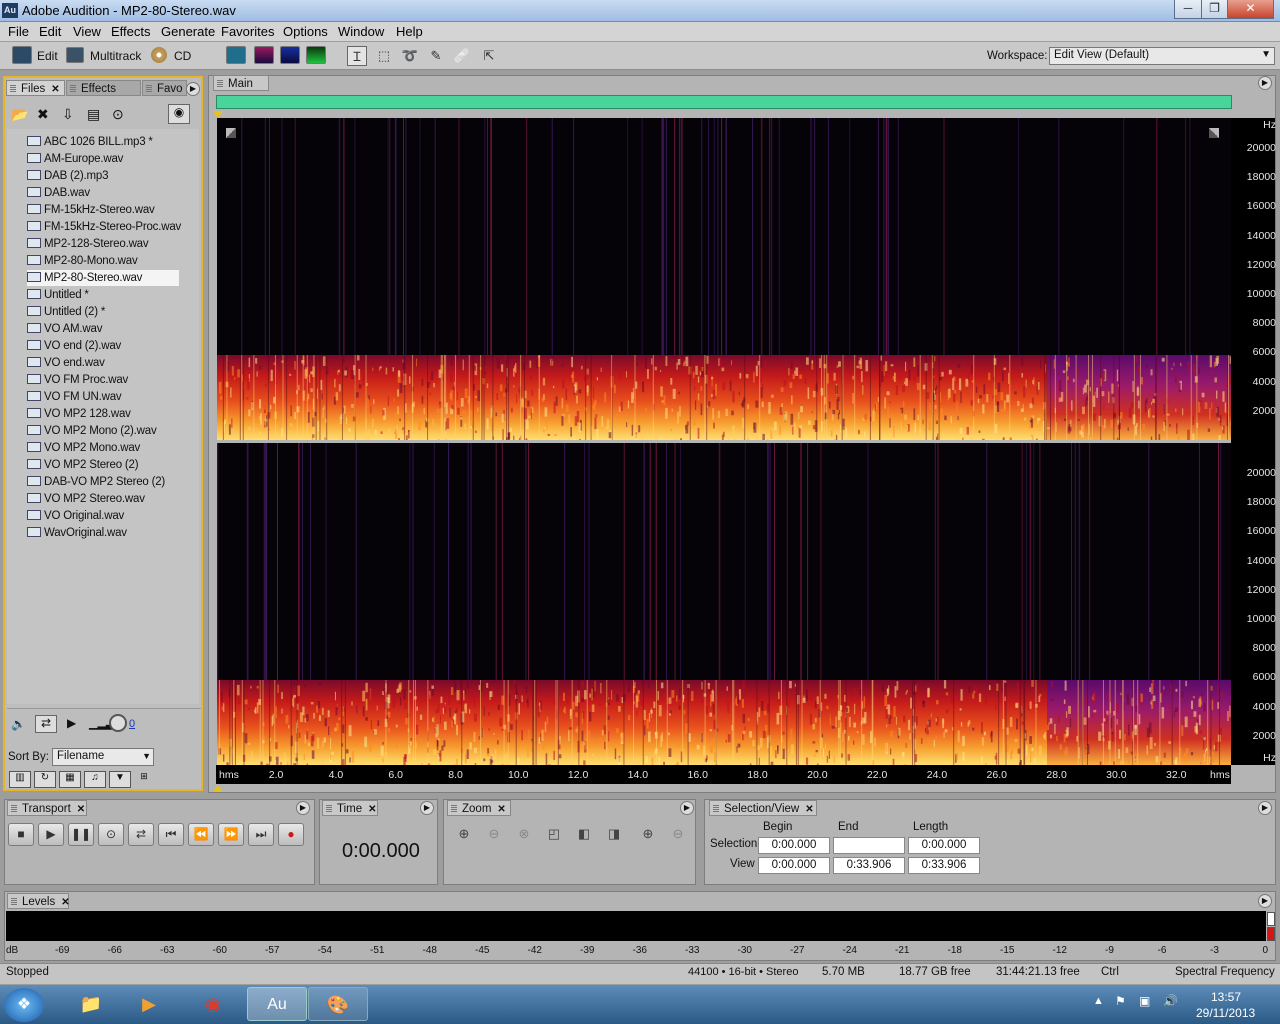 The width and height of the screenshot is (1280, 1024). What do you see at coordinates (171, 834) in the screenshot?
I see `go-to-start-button: ⏮` at bounding box center [171, 834].